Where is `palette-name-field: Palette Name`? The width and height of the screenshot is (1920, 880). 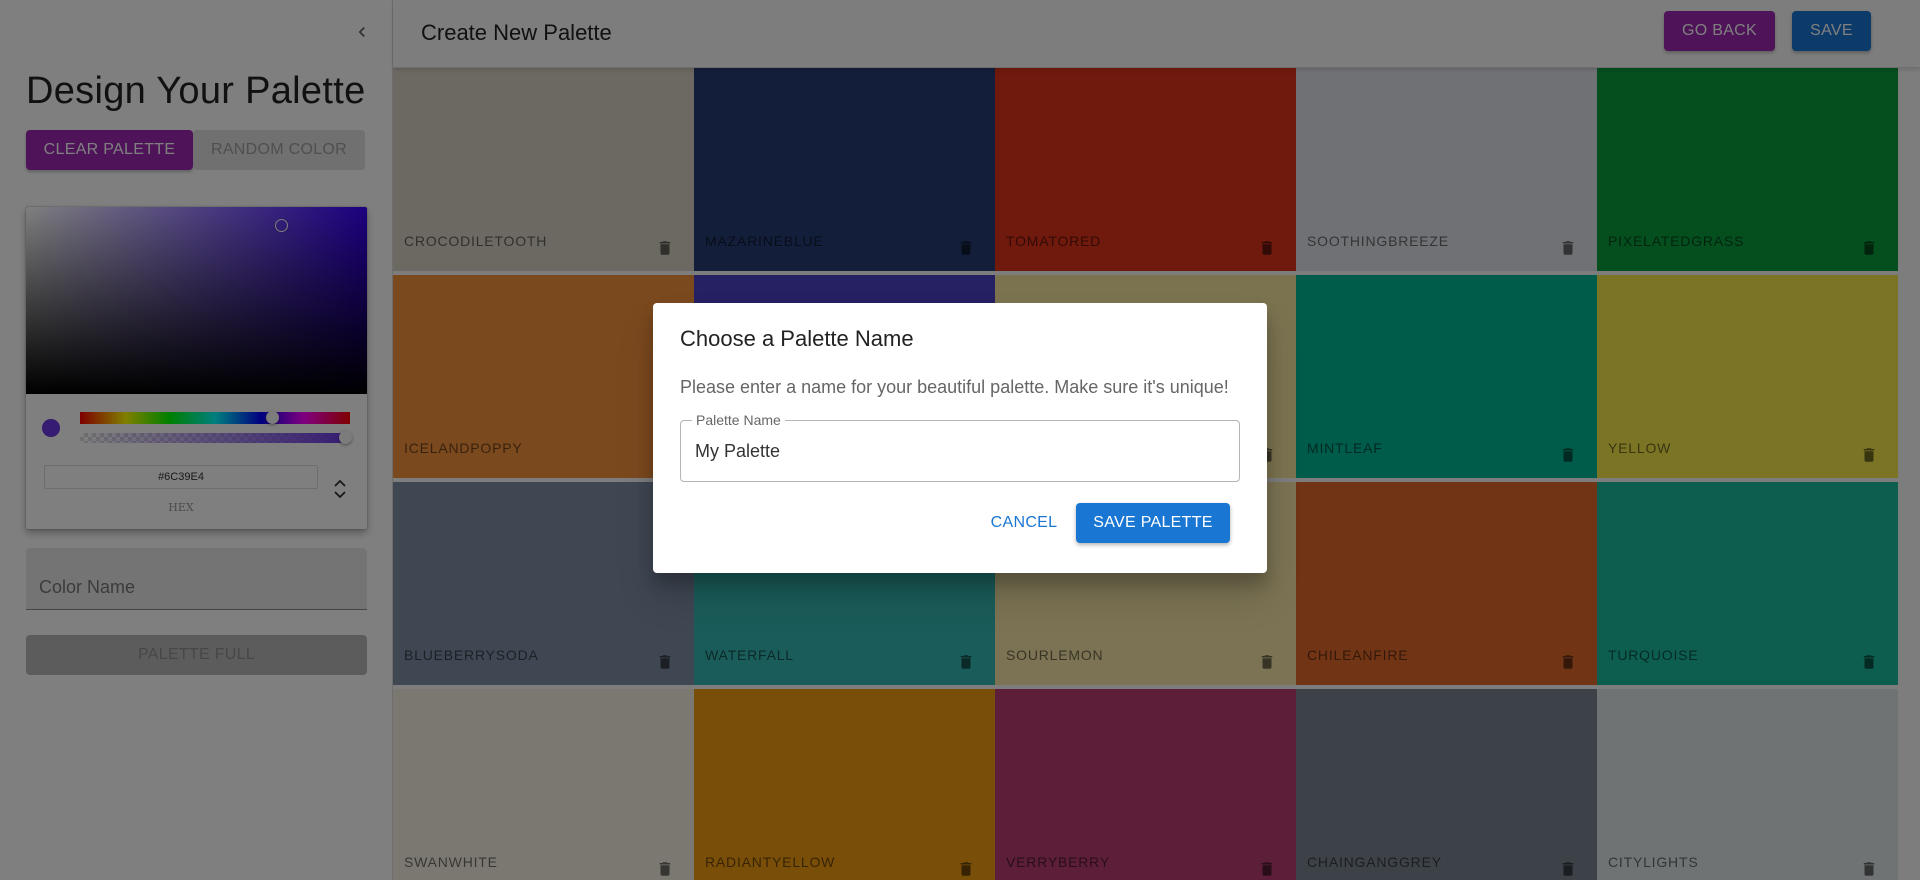
palette-name-field: Palette Name is located at coordinates (960, 447).